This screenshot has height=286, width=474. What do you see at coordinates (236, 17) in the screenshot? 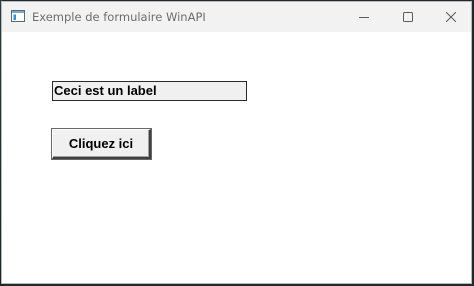
I see `title-bar: Exemple de formulaire WinAPI` at bounding box center [236, 17].